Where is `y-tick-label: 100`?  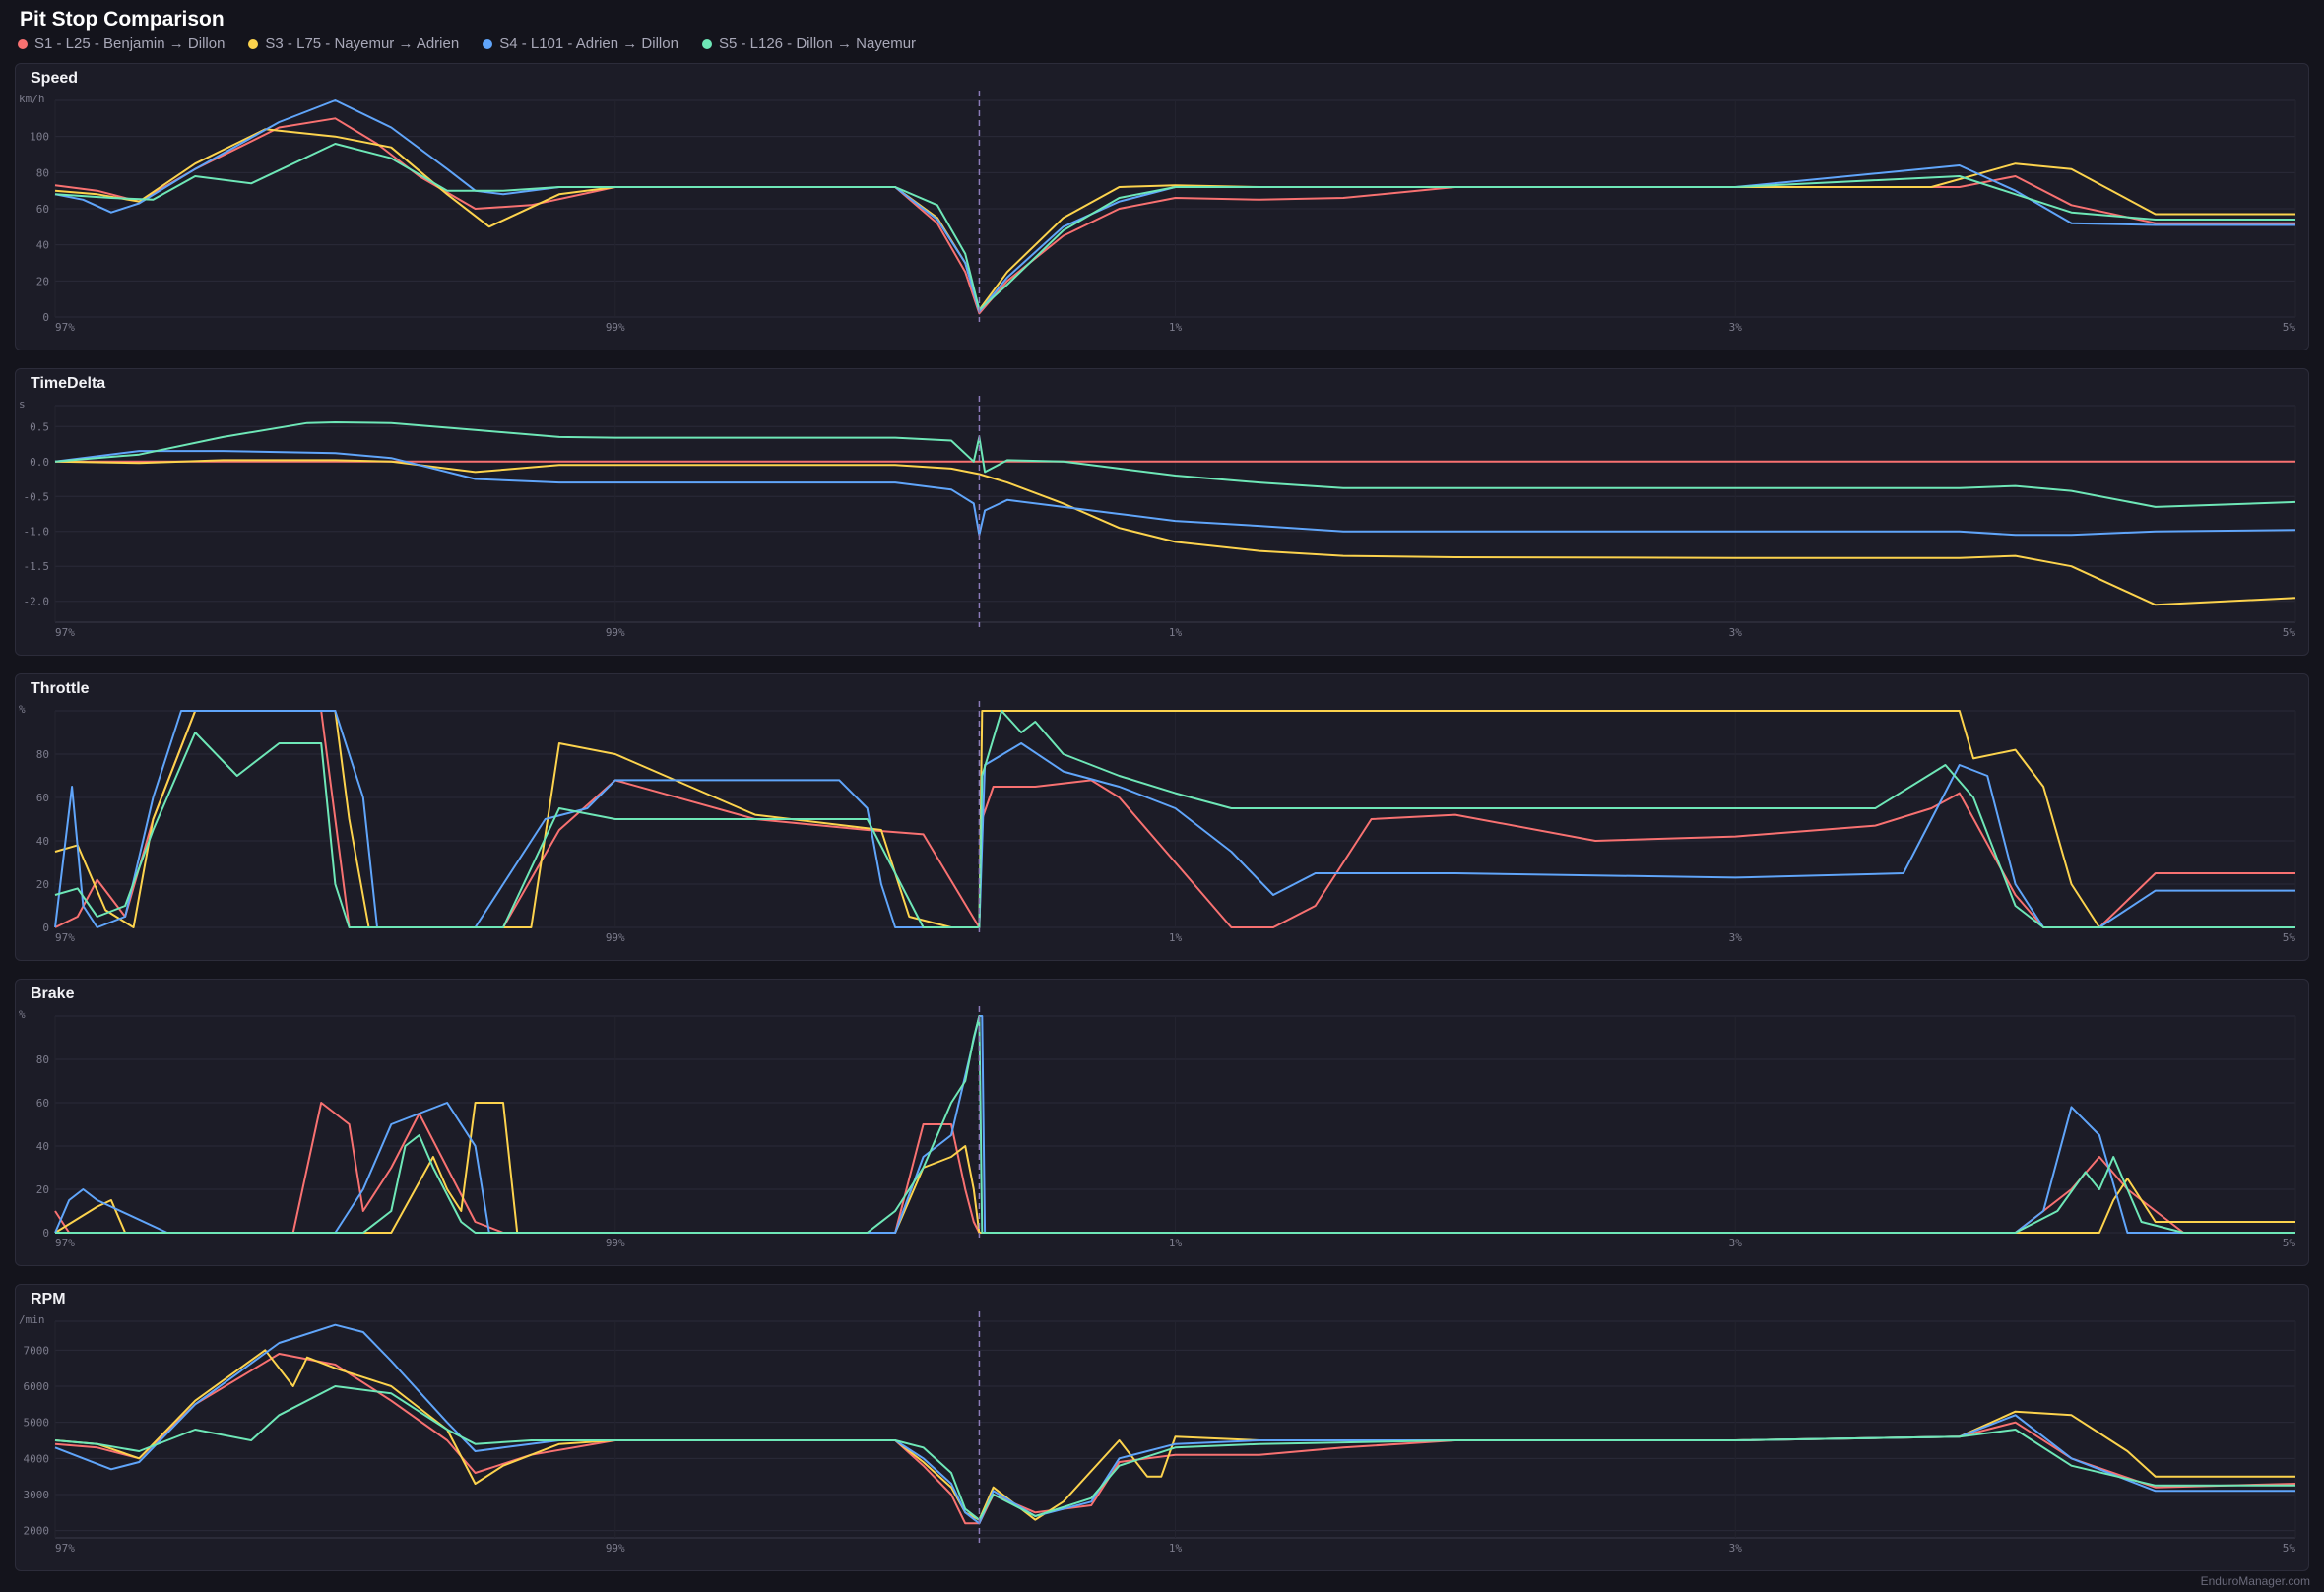 y-tick-label: 100 is located at coordinates (40, 137).